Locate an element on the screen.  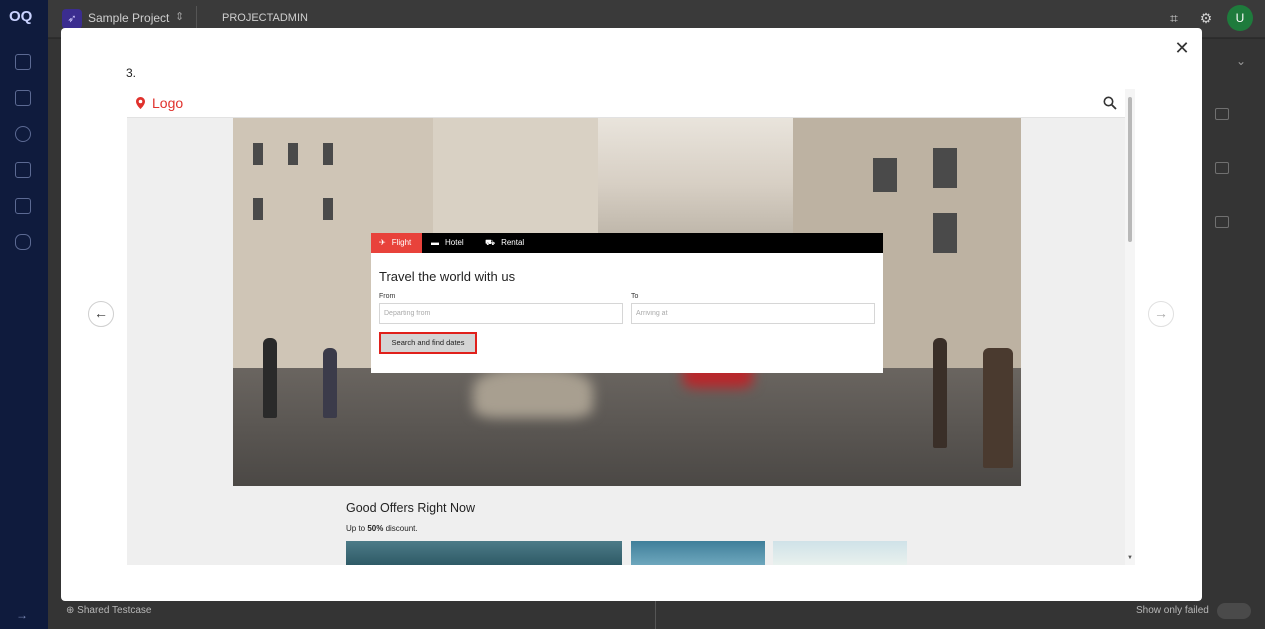
scroll-down-arrow: ▼ is located at coordinates (1130, 558).